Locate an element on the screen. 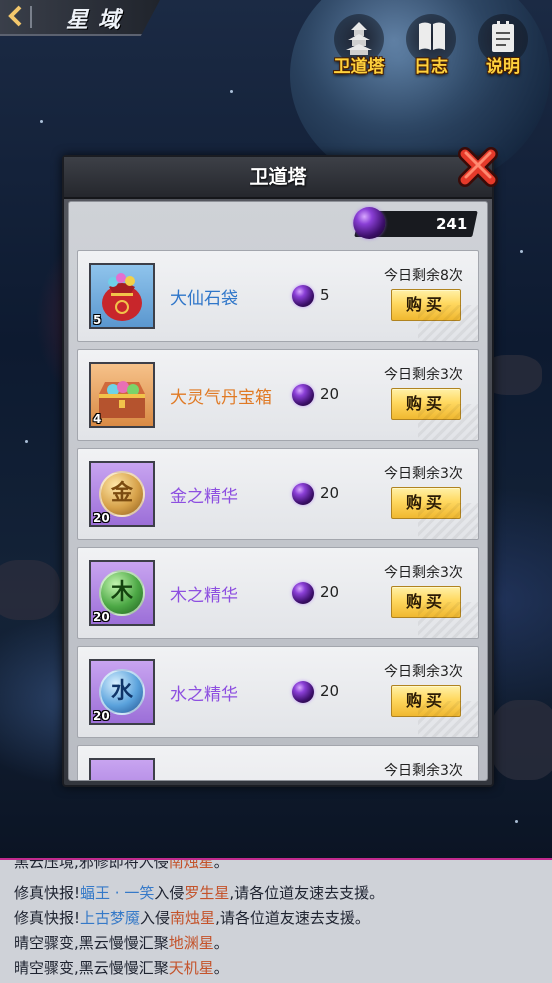  log-highlight: 地渊星 is located at coordinates (191, 943).